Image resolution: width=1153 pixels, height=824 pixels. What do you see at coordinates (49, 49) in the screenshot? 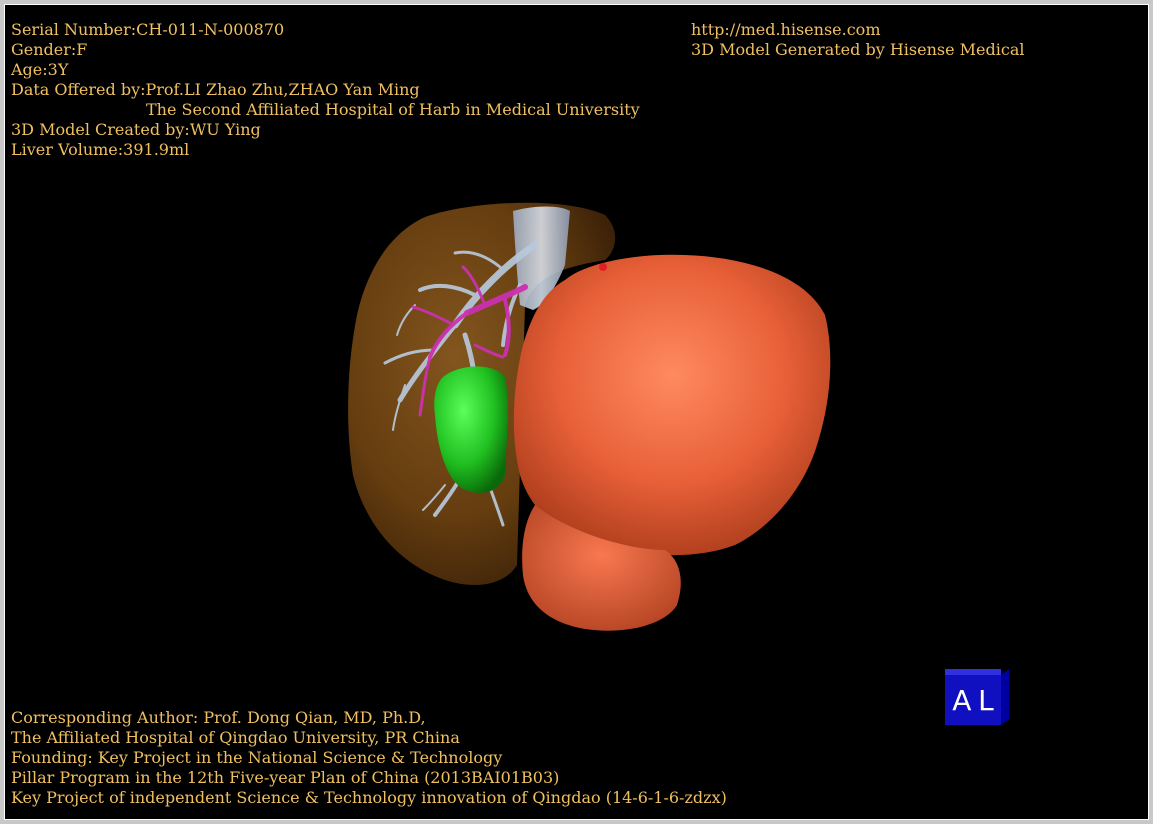
I see `gender-text: Gender:F` at bounding box center [49, 49].